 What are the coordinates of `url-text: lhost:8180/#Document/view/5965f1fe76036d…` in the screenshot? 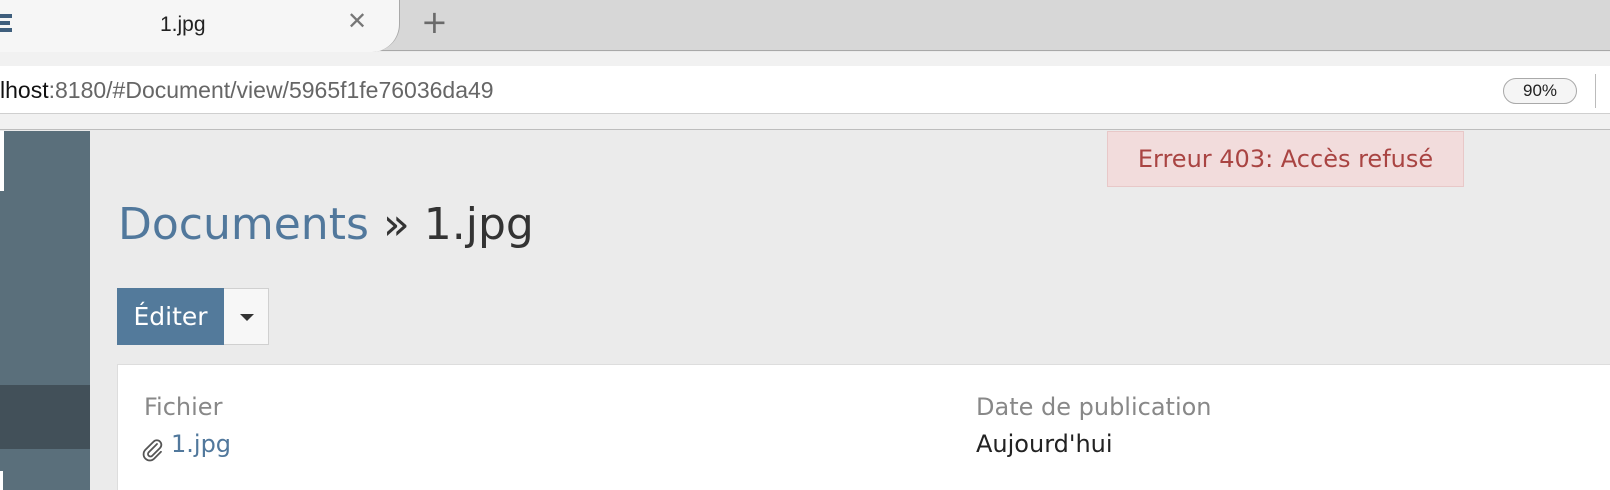 It's located at (247, 90).